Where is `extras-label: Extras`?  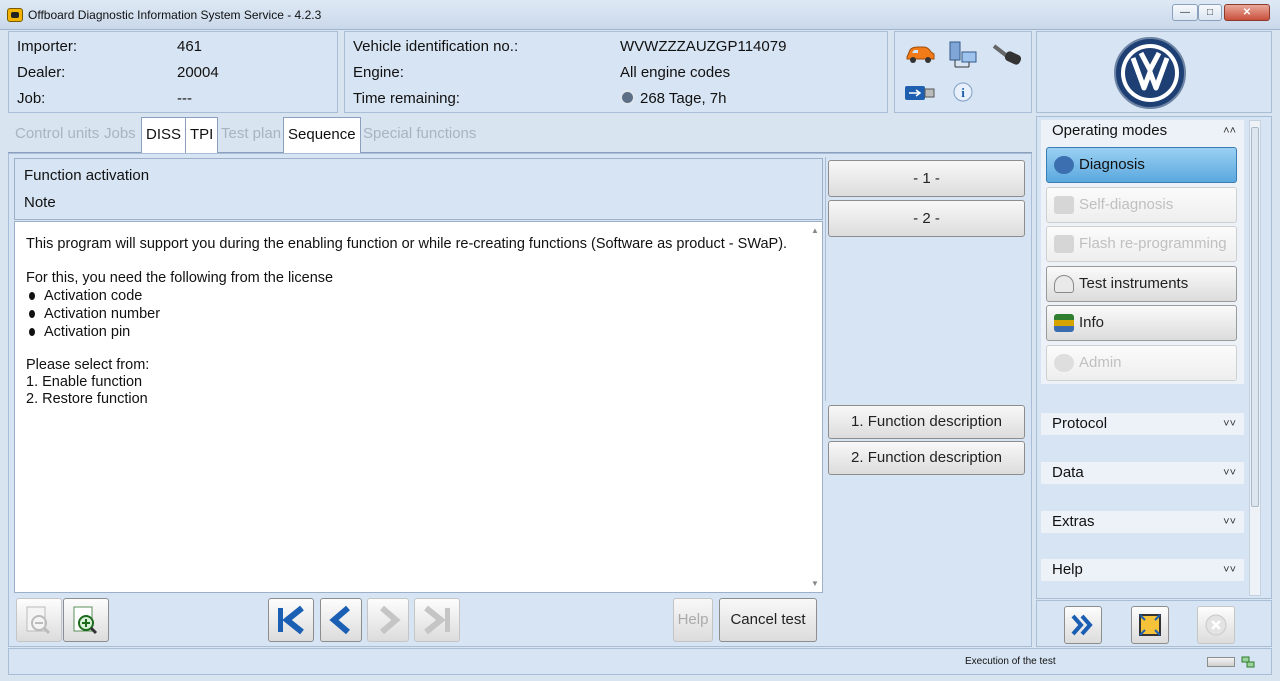 extras-label: Extras is located at coordinates (1073, 521).